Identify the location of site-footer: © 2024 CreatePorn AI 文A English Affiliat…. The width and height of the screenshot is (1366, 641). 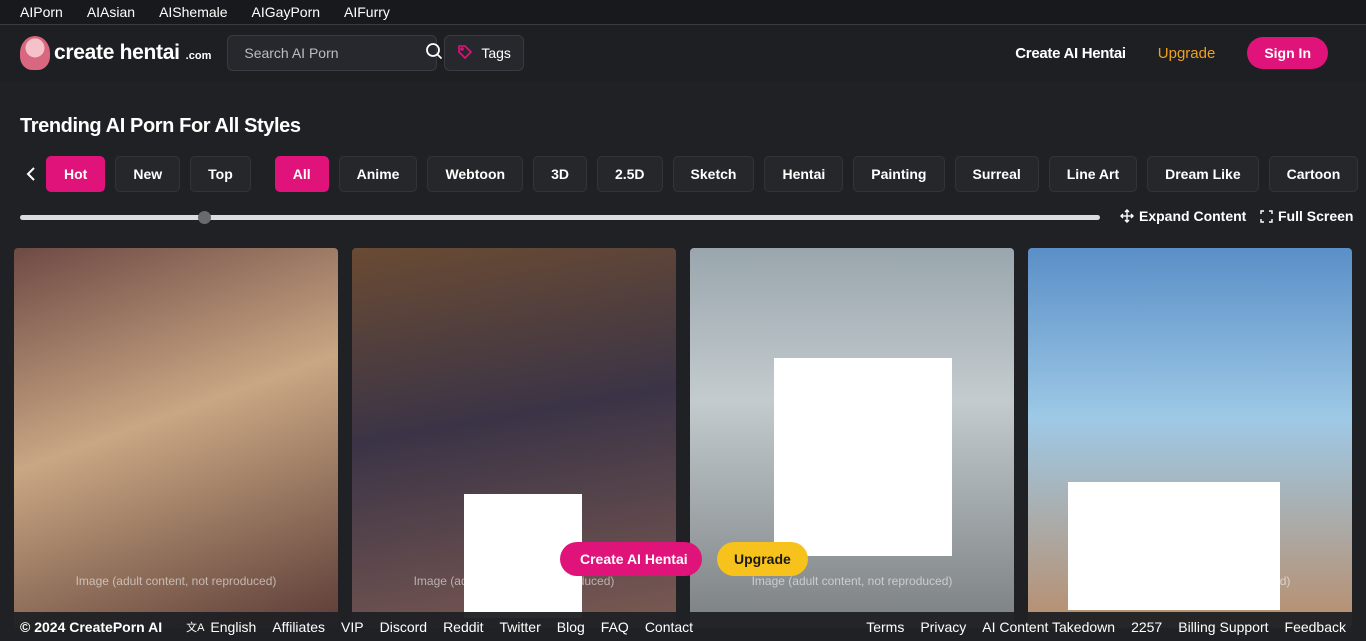
(683, 626).